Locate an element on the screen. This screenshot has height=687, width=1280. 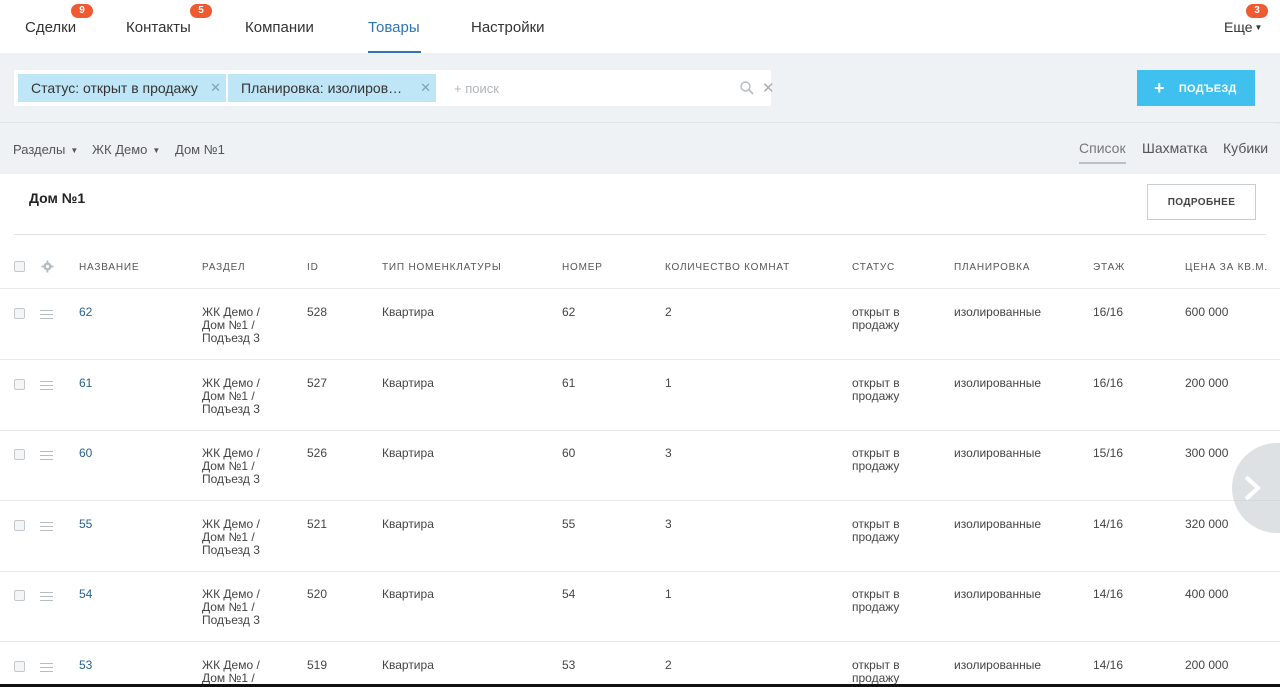
tab-products: Товары is located at coordinates (394, 27).